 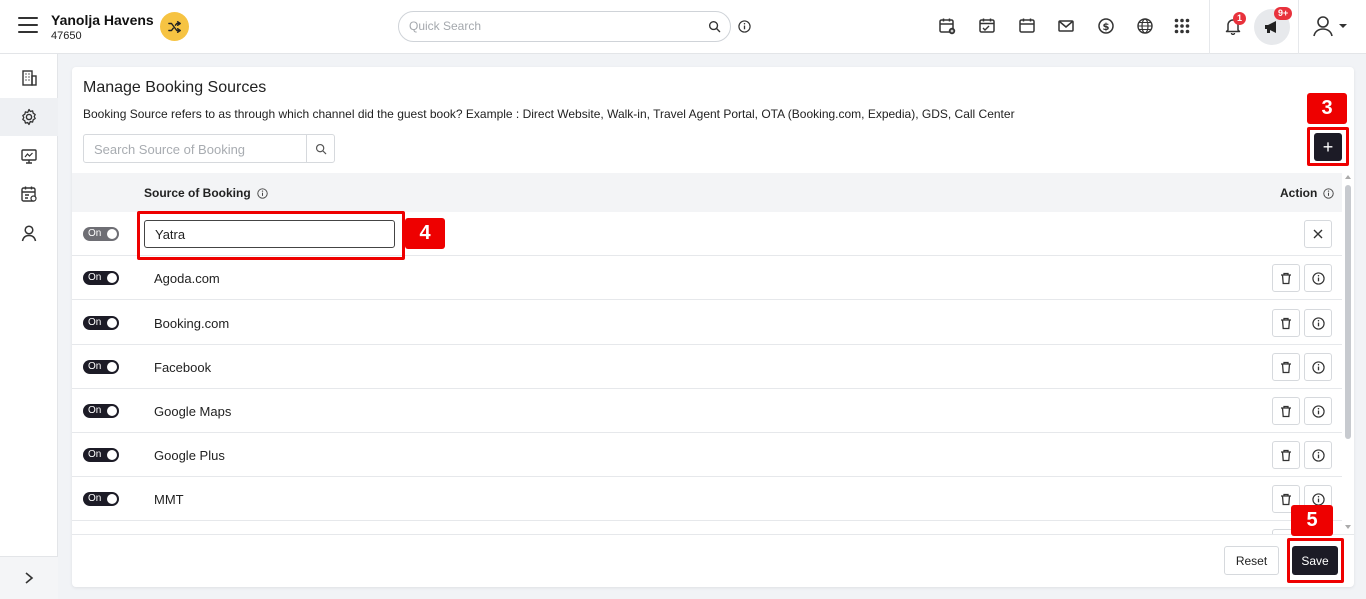 I want to click on caret-down-icon, so click(x=1343, y=26).